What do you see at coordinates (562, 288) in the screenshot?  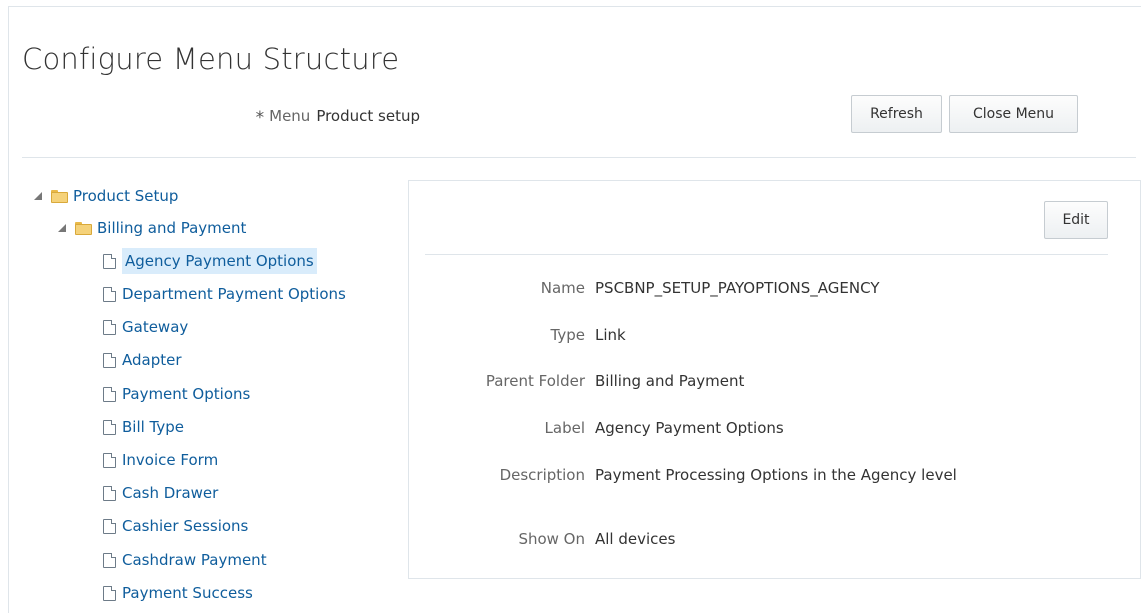 I see `field-label-name: Name` at bounding box center [562, 288].